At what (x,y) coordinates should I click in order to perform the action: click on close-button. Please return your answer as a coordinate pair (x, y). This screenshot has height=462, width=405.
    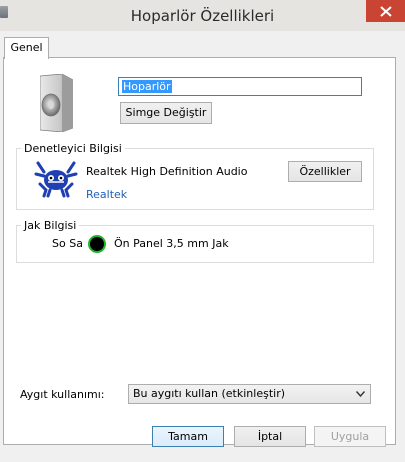
    Looking at the image, I should click on (385, 11).